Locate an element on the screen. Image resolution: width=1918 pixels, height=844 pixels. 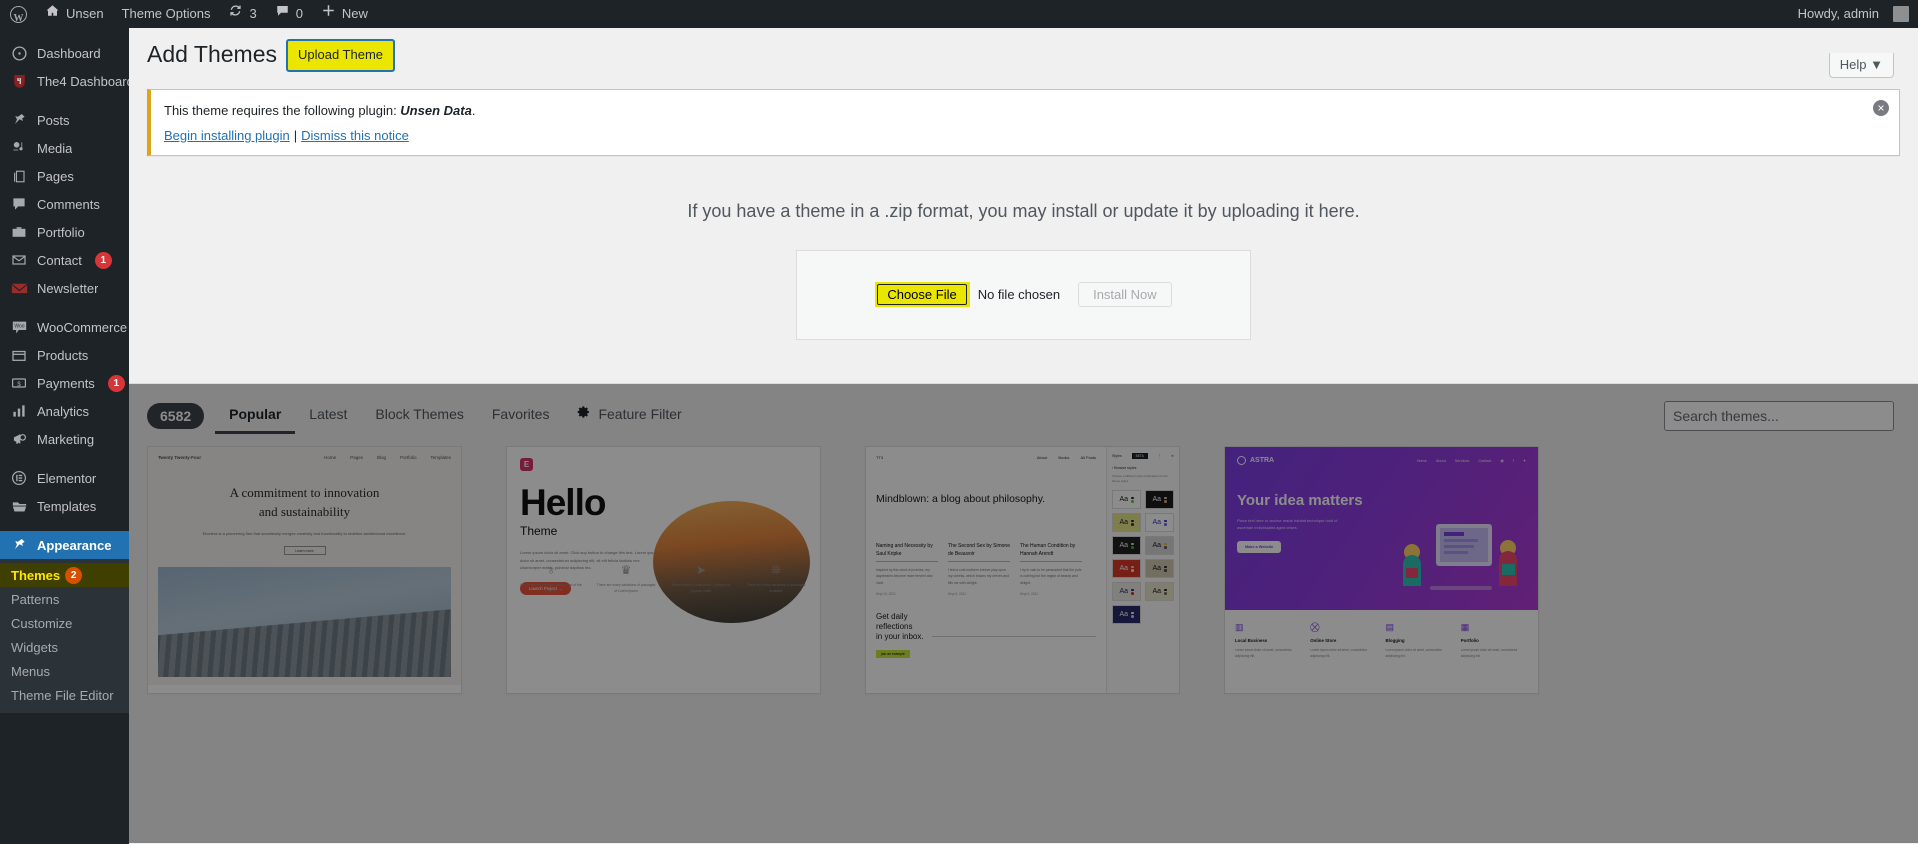
nav-link: Templates is located at coordinates (440, 457).